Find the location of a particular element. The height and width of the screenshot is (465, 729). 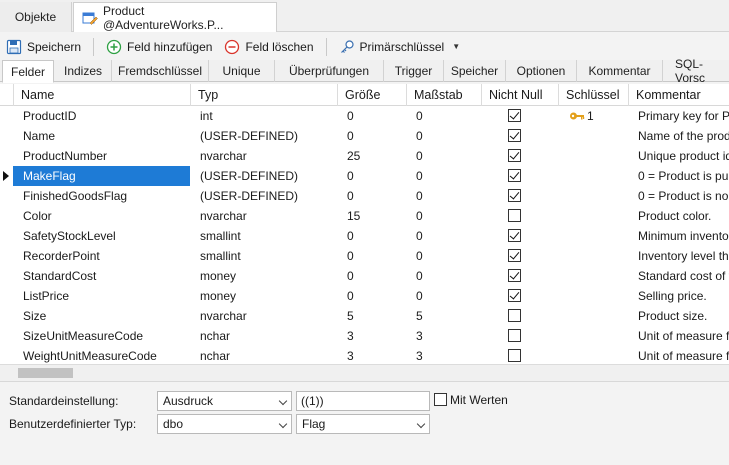

tab-unique: Unique is located at coordinates (242, 71).